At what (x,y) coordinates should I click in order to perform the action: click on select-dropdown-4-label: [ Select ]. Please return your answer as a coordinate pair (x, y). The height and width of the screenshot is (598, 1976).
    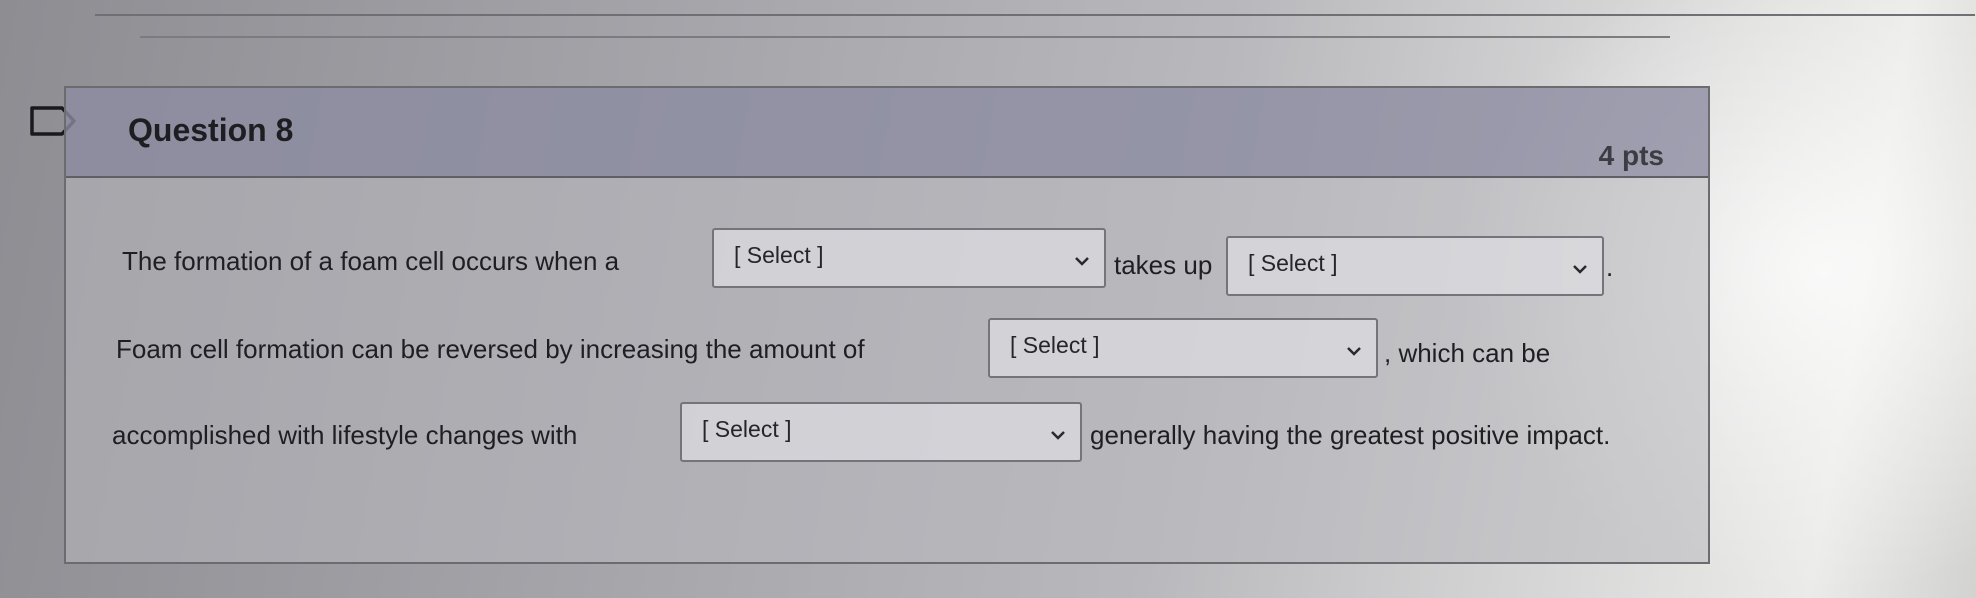
    Looking at the image, I should click on (747, 429).